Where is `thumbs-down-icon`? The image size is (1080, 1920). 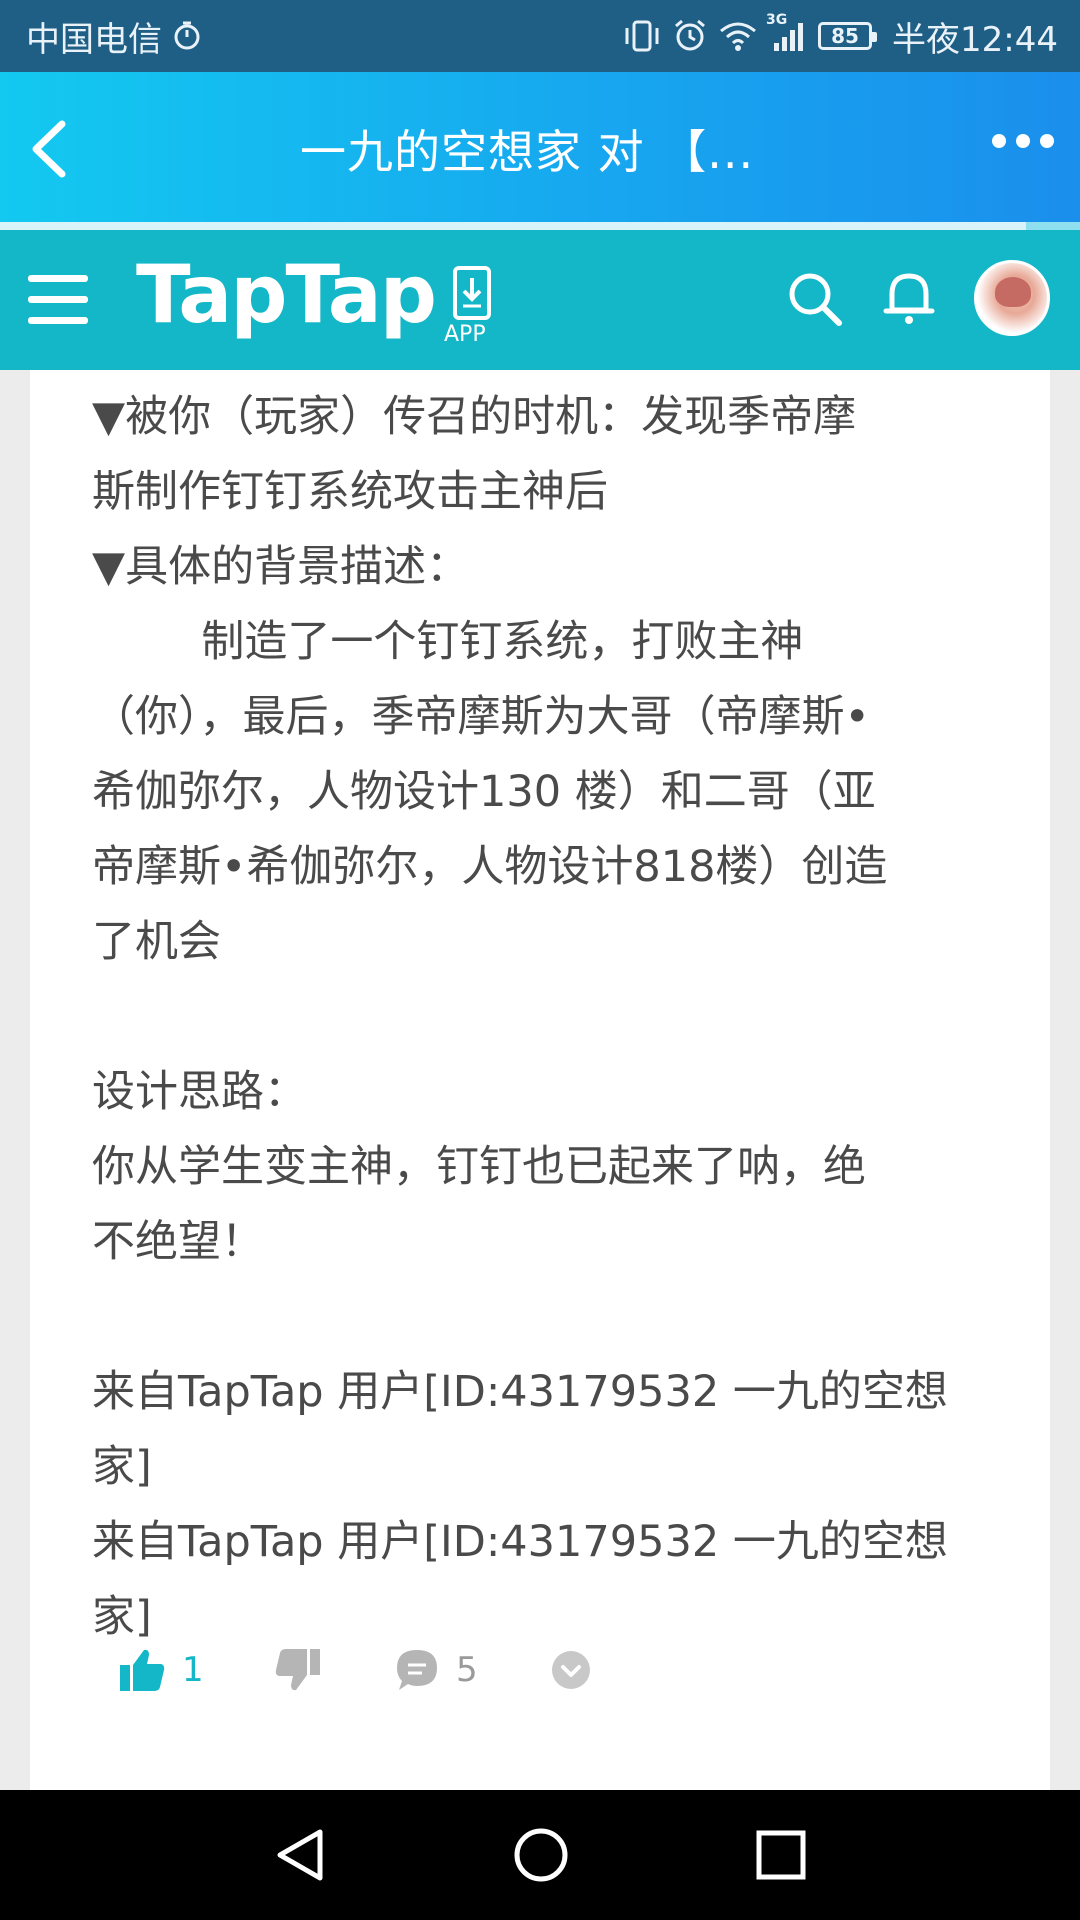
thumbs-down-icon is located at coordinates (297, 1670).